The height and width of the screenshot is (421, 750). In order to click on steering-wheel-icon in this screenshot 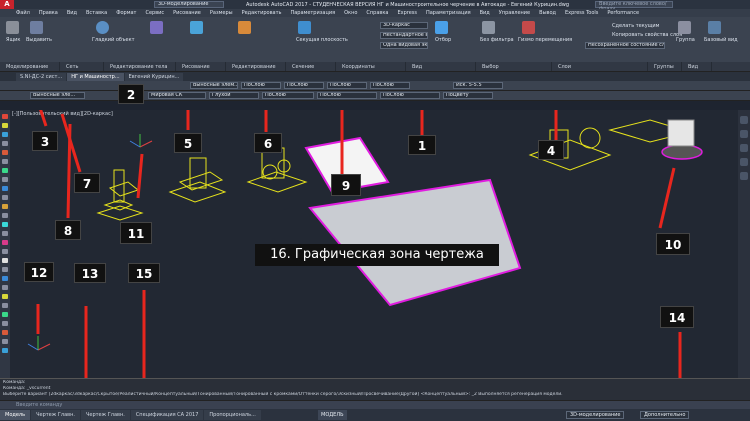, I will do `click(744, 120)`.